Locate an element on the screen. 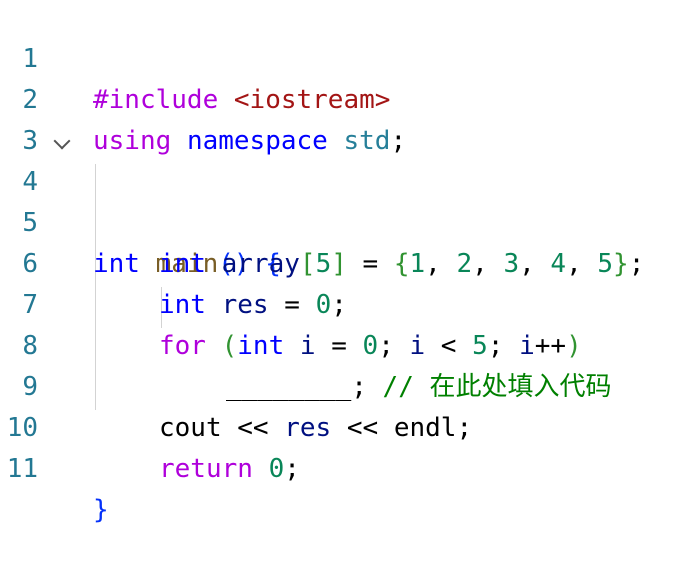 The width and height of the screenshot is (691, 572). code-line-3: 3 is located at coordinates (345, 118).